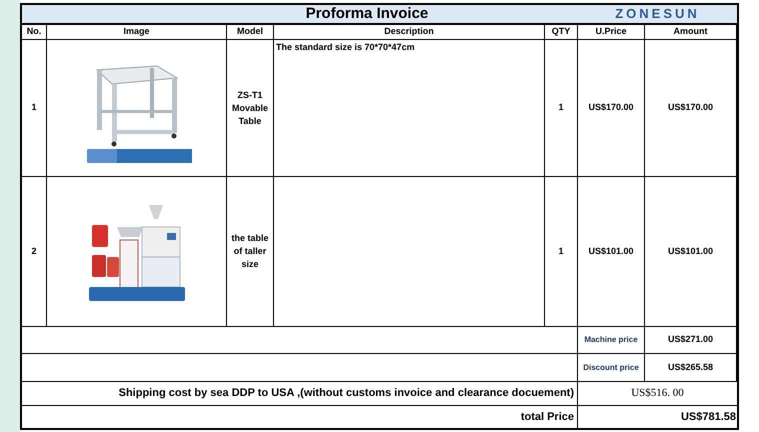  What do you see at coordinates (611, 368) in the screenshot?
I see `summary-label: Discount price` at bounding box center [611, 368].